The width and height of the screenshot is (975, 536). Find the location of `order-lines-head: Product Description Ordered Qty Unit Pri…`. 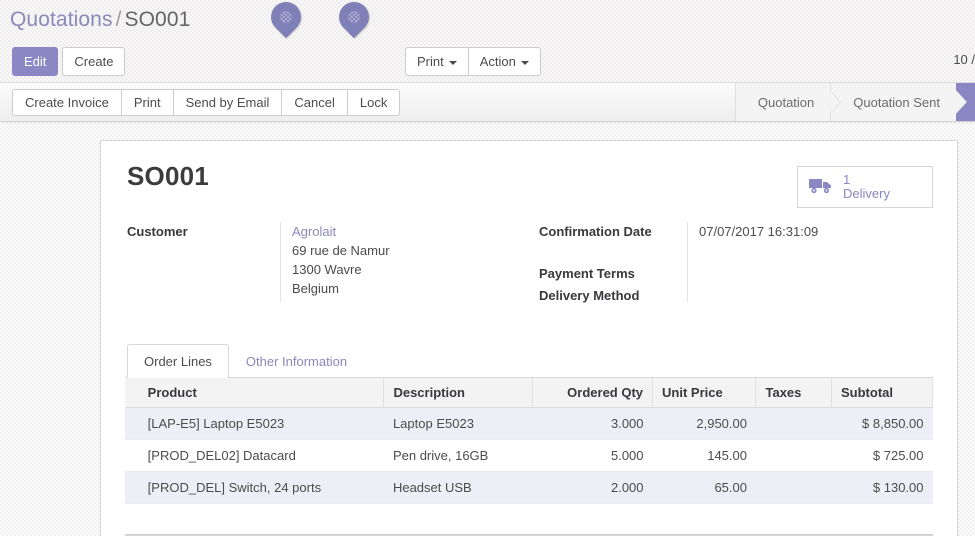

order-lines-head: Product Description Ordered Qty Unit Pri… is located at coordinates (529, 393).